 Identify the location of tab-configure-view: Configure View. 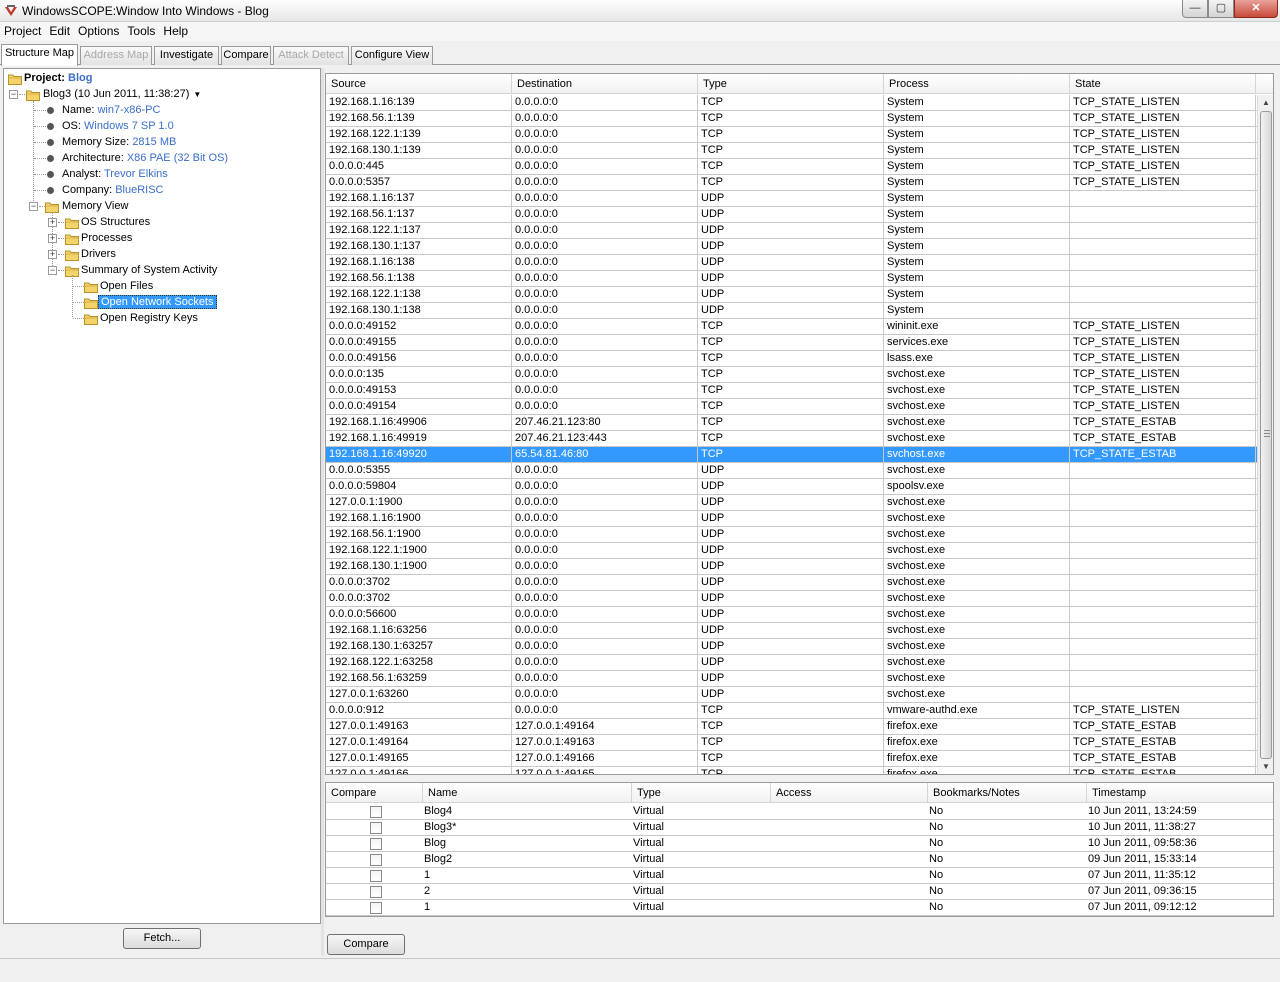
(392, 55).